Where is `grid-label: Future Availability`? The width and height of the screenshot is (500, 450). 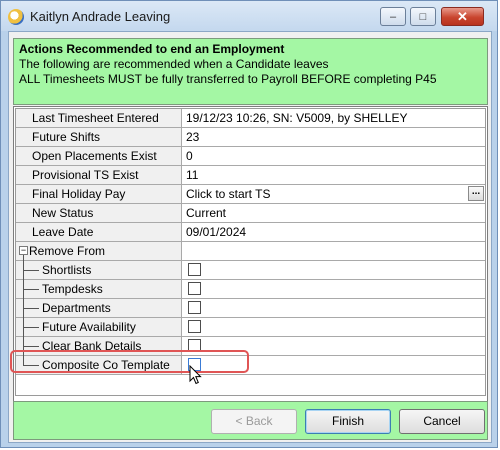 grid-label: Future Availability is located at coordinates (99, 327).